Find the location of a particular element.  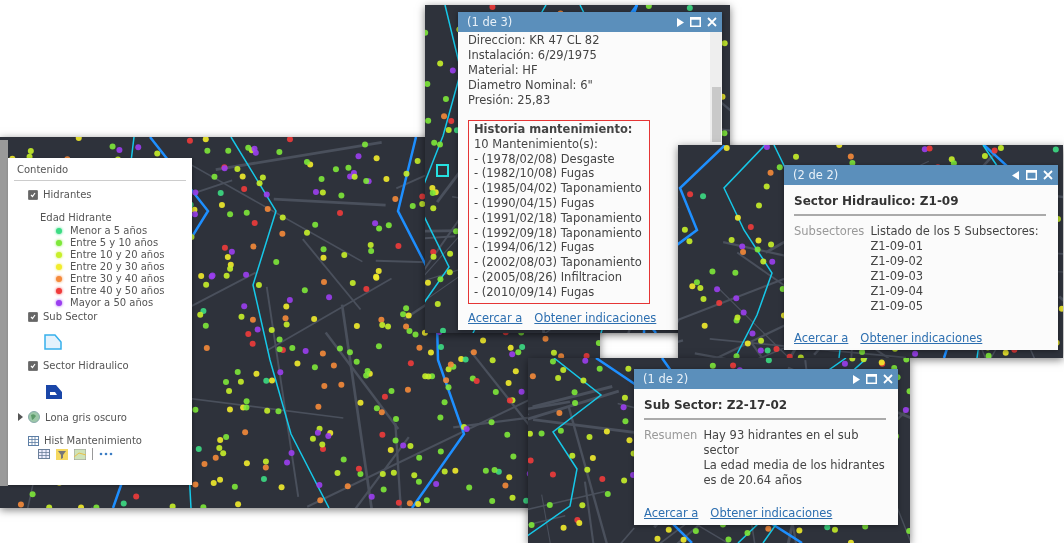

field-label: Subsectores is located at coordinates (829, 232).